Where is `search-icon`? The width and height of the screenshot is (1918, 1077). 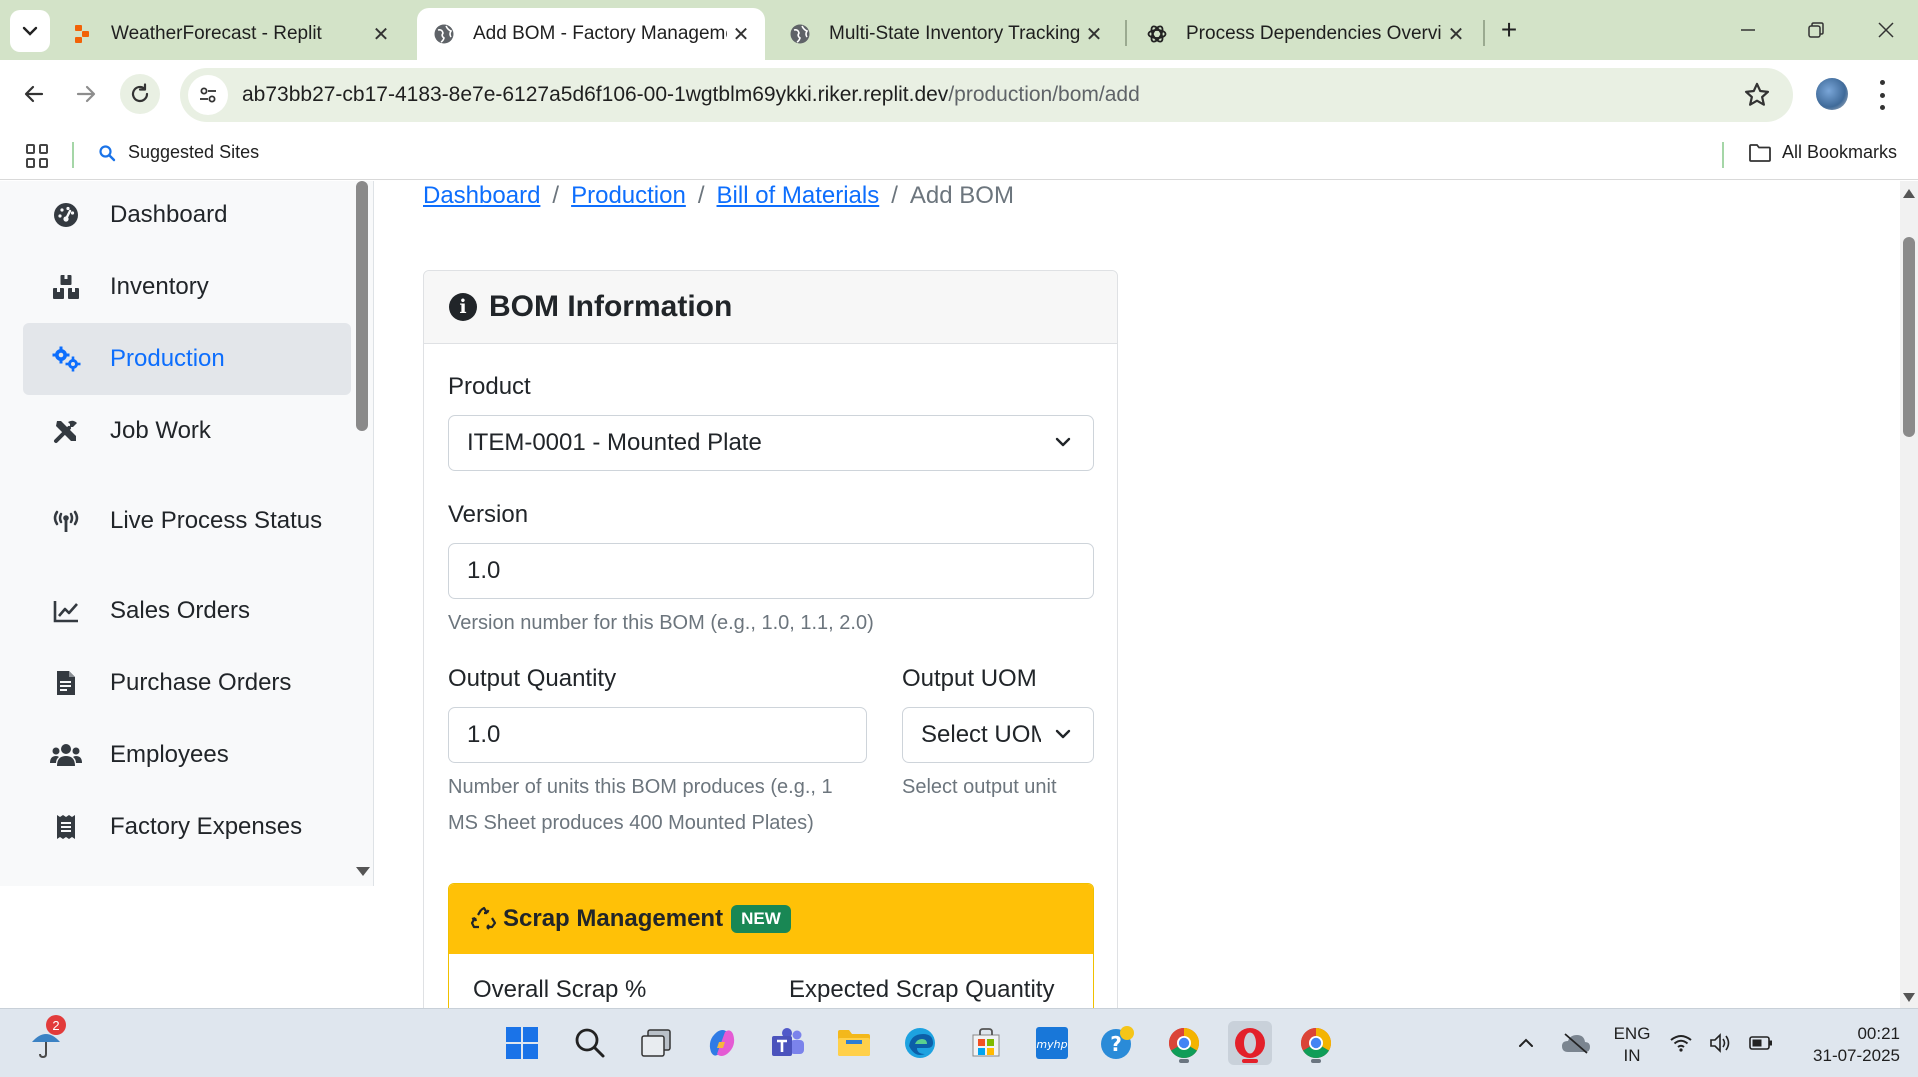 search-icon is located at coordinates (590, 1043).